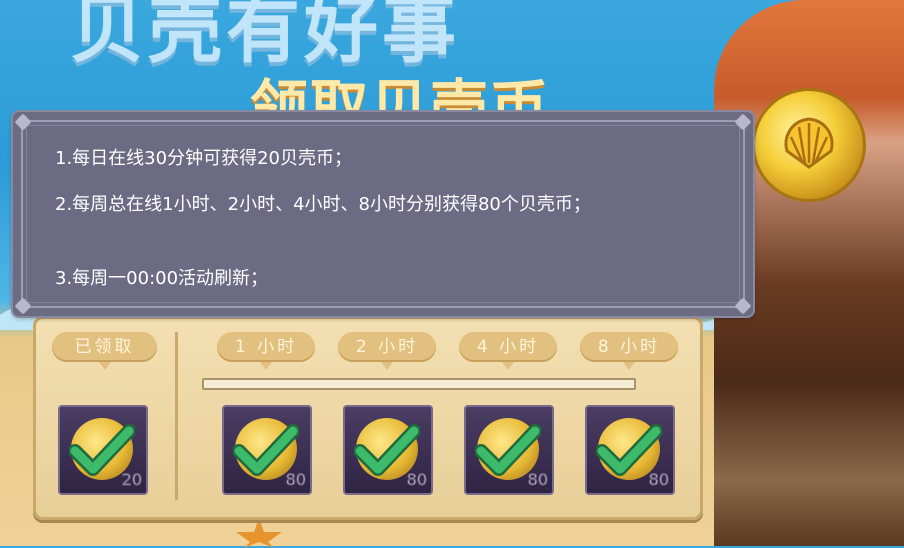  I want to click on tag-8-hour: 8 小时, so click(629, 351).